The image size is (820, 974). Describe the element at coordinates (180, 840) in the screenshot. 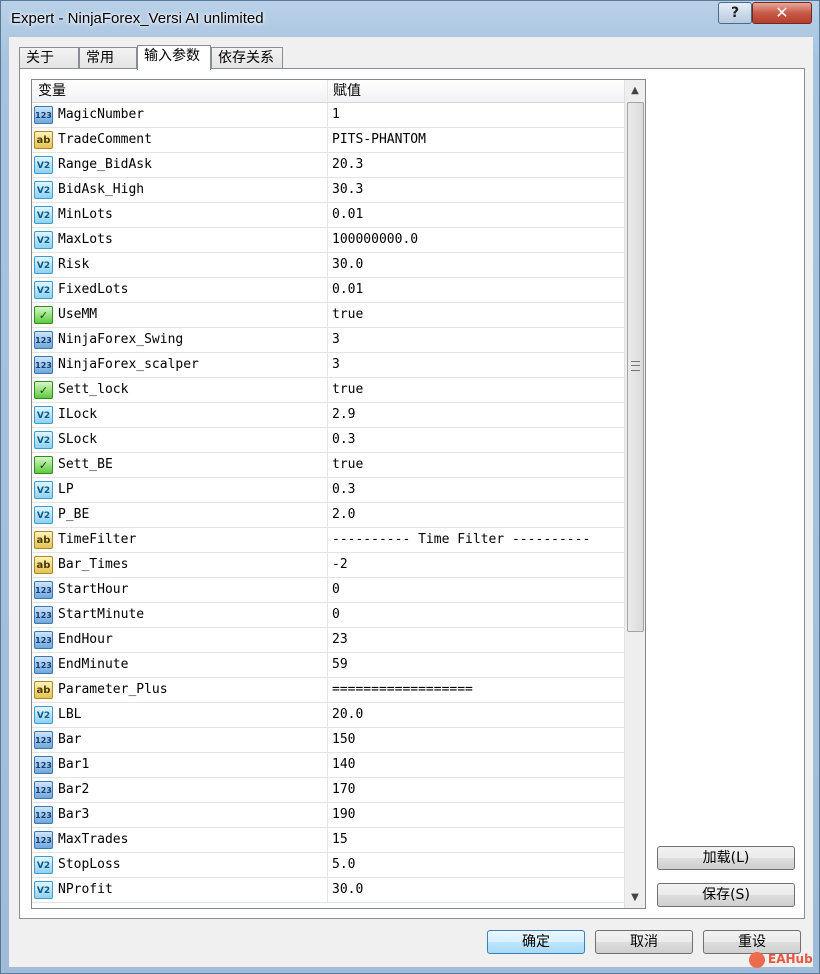

I see `parameter-name-cell: 123 MaxTrades` at that location.